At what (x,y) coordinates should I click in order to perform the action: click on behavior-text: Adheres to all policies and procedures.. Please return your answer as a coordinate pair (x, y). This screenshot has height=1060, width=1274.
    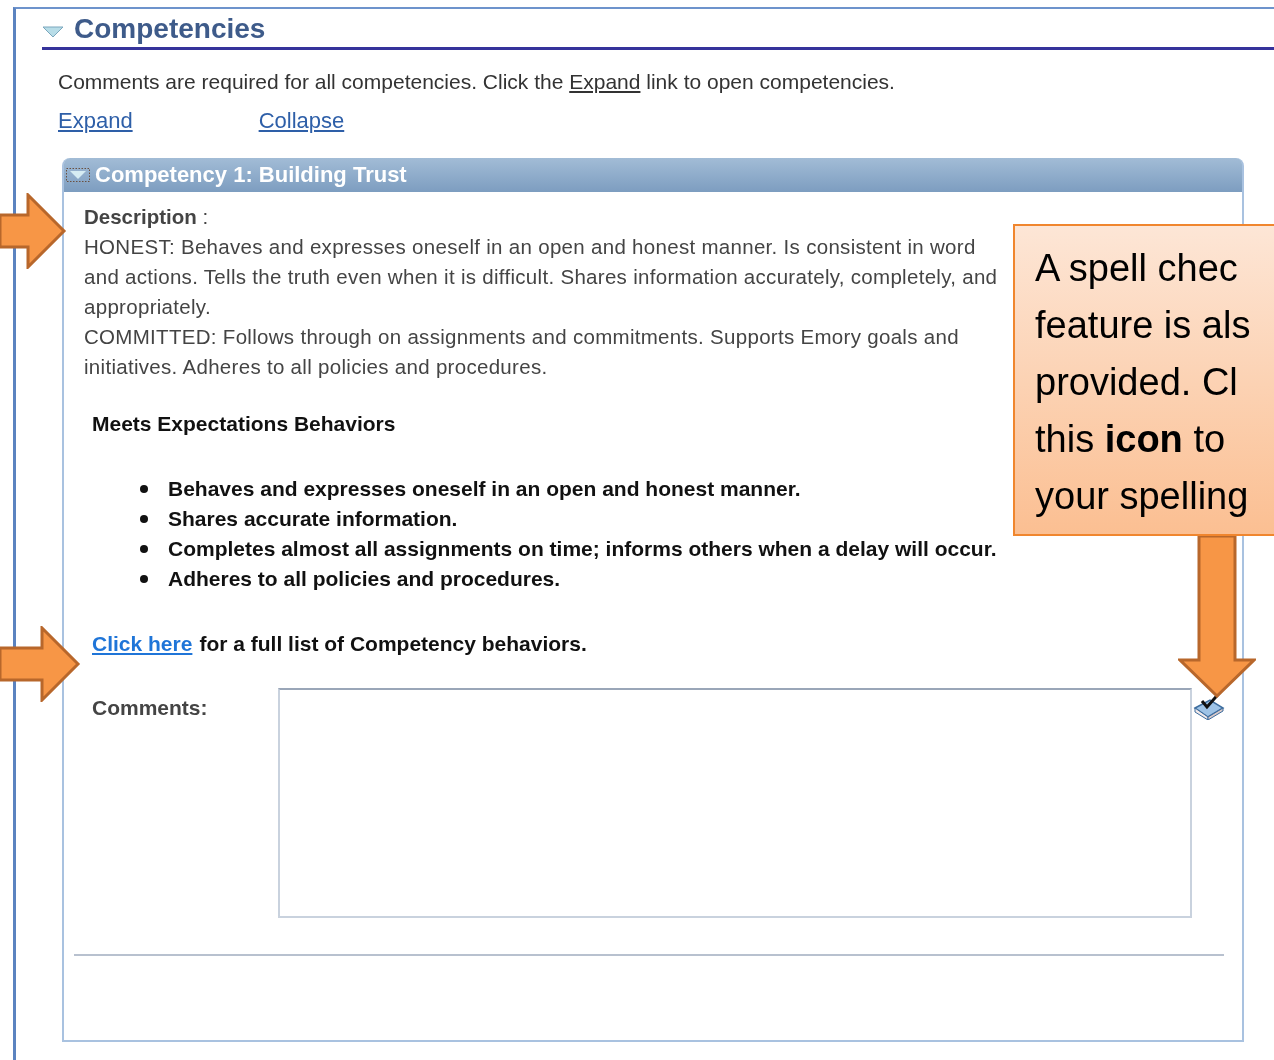
    Looking at the image, I should click on (364, 579).